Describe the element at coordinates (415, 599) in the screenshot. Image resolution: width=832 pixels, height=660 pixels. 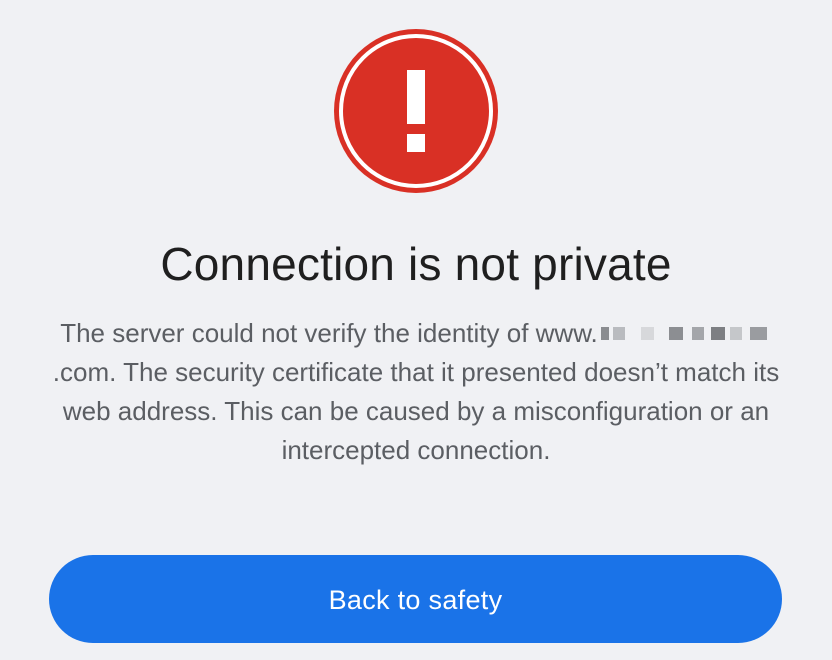
I see `back-to-safety-button: Back to safety` at that location.